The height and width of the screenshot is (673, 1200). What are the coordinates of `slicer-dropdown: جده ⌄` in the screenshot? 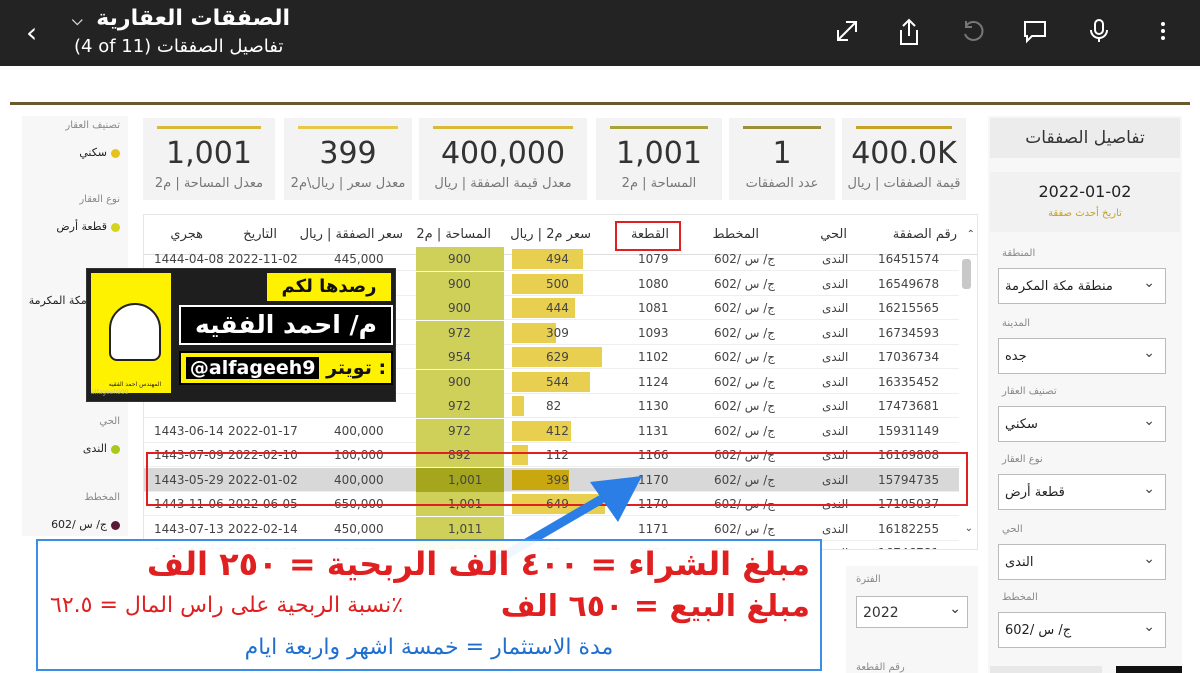 It's located at (1082, 356).